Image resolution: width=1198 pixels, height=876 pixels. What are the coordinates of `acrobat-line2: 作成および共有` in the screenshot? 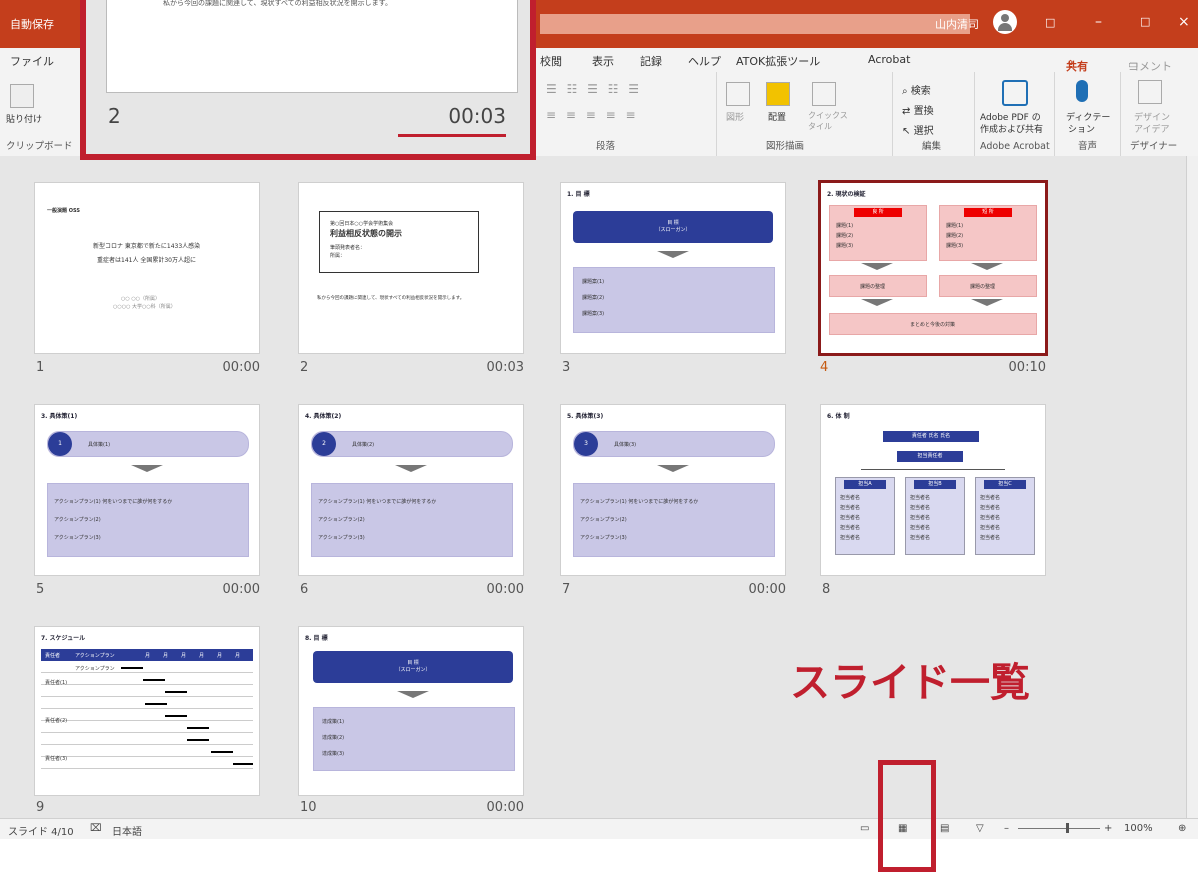 It's located at (1011, 128).